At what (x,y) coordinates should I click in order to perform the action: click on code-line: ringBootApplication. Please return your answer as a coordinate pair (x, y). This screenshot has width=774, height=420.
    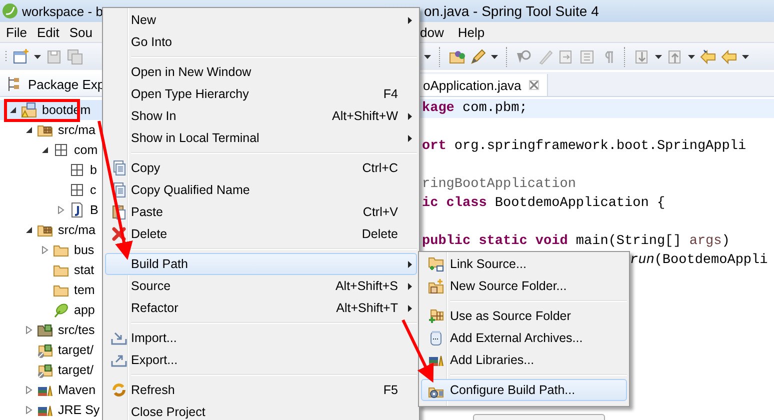
    Looking at the image, I should click on (499, 185).